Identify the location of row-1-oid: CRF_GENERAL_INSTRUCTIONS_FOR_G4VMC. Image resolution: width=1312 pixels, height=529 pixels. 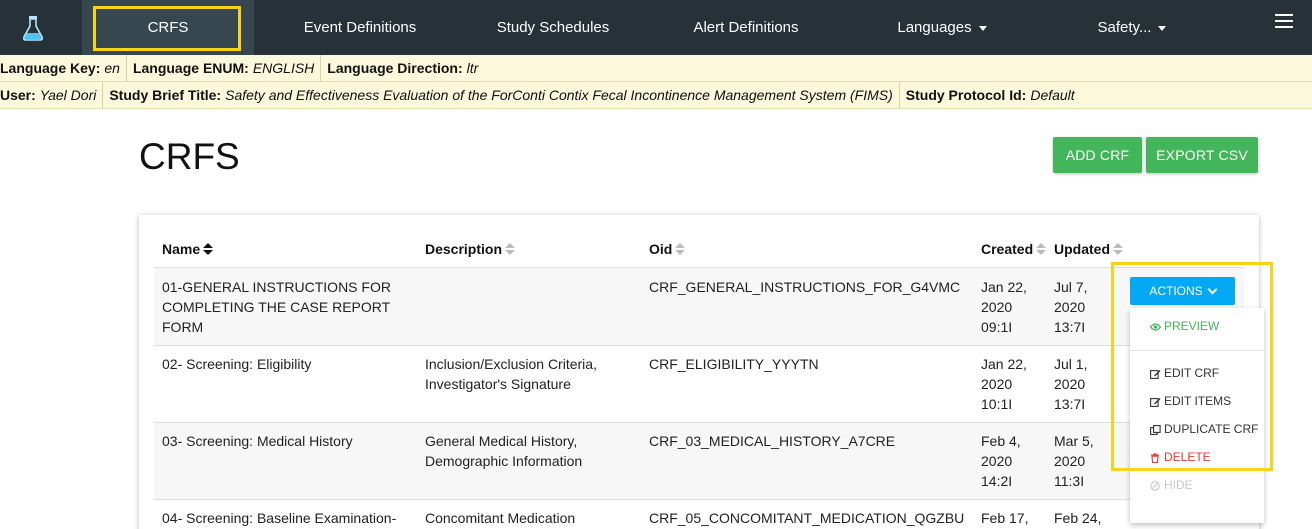
(805, 287).